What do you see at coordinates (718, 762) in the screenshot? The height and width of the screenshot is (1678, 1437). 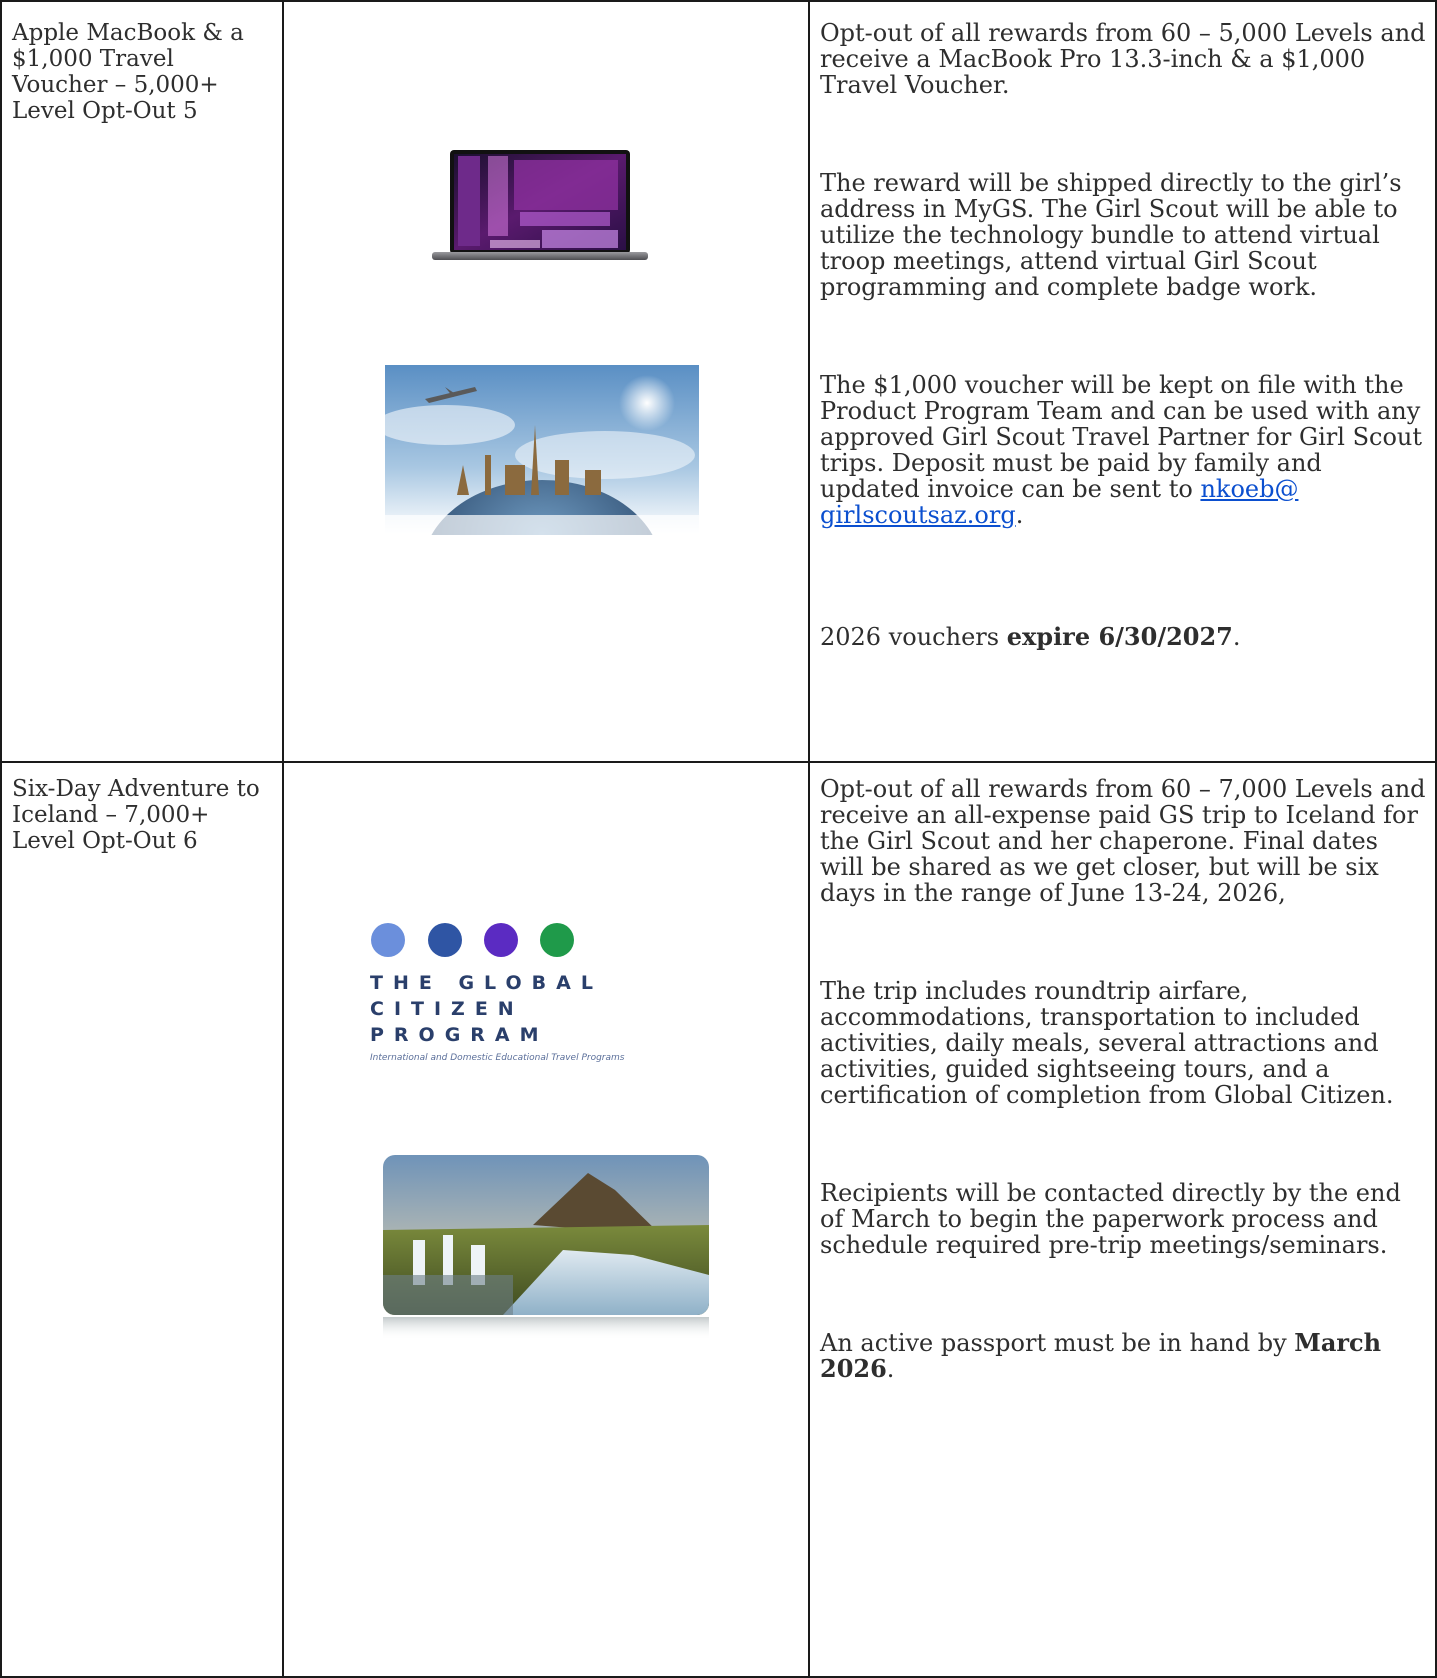 I see `row-divider` at bounding box center [718, 762].